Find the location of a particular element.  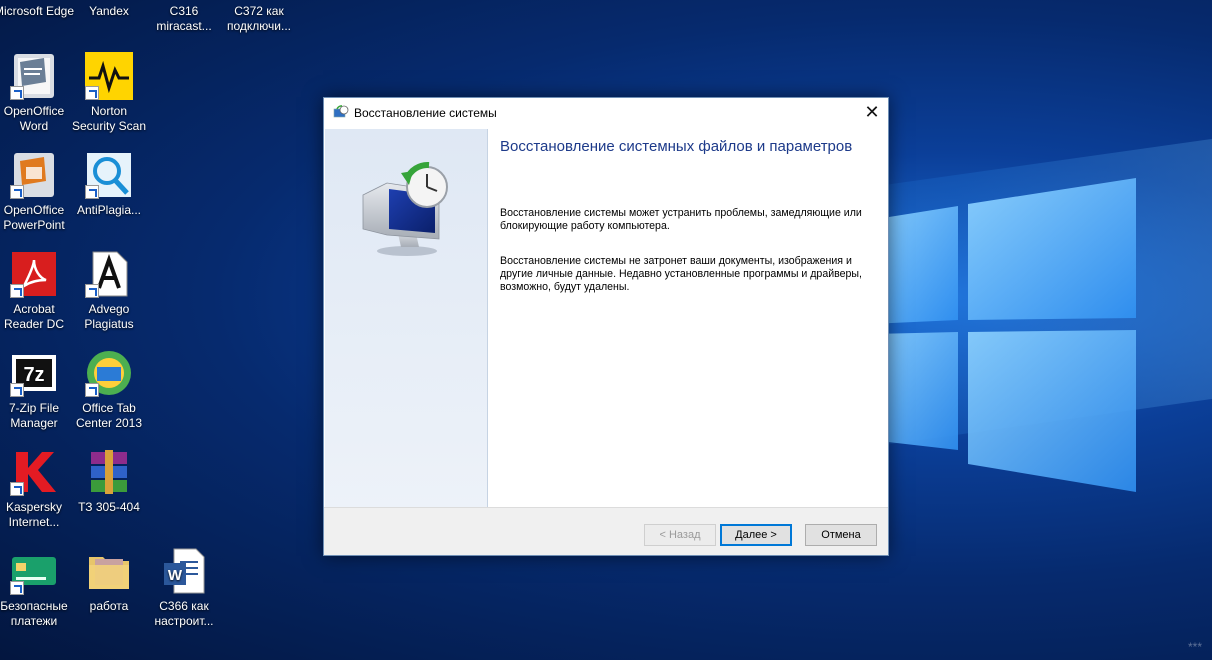

desktop-icon-office-tab: Office Tab Center 2013 is located at coordinates (109, 390).